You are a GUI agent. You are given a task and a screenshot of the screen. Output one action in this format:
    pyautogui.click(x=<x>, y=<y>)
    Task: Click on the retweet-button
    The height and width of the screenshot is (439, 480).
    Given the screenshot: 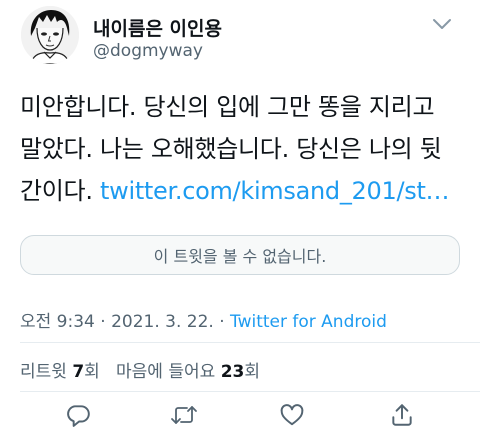 What is the action you would take?
    pyautogui.click(x=184, y=415)
    